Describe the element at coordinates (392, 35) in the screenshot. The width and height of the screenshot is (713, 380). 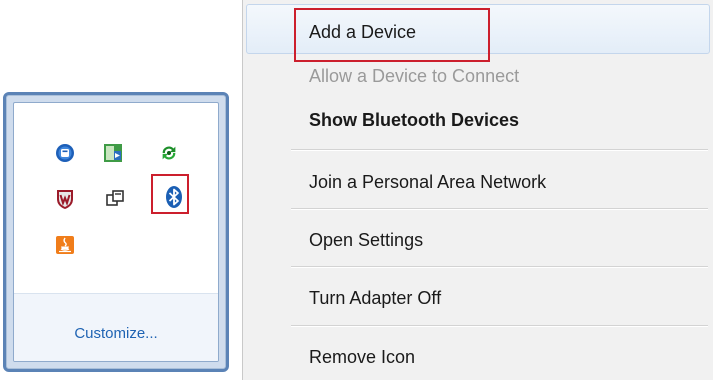
I see `add-a-device-highlight-box` at that location.